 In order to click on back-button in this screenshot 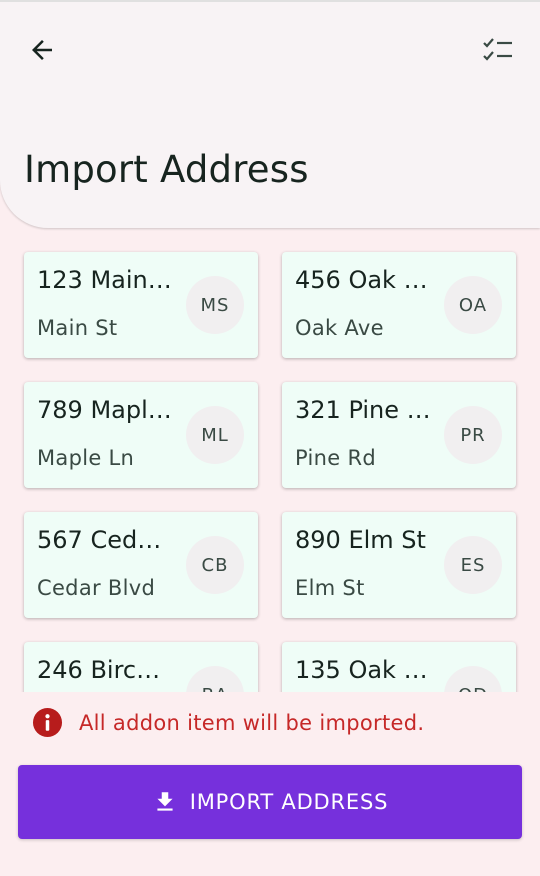, I will do `click(42, 50)`.